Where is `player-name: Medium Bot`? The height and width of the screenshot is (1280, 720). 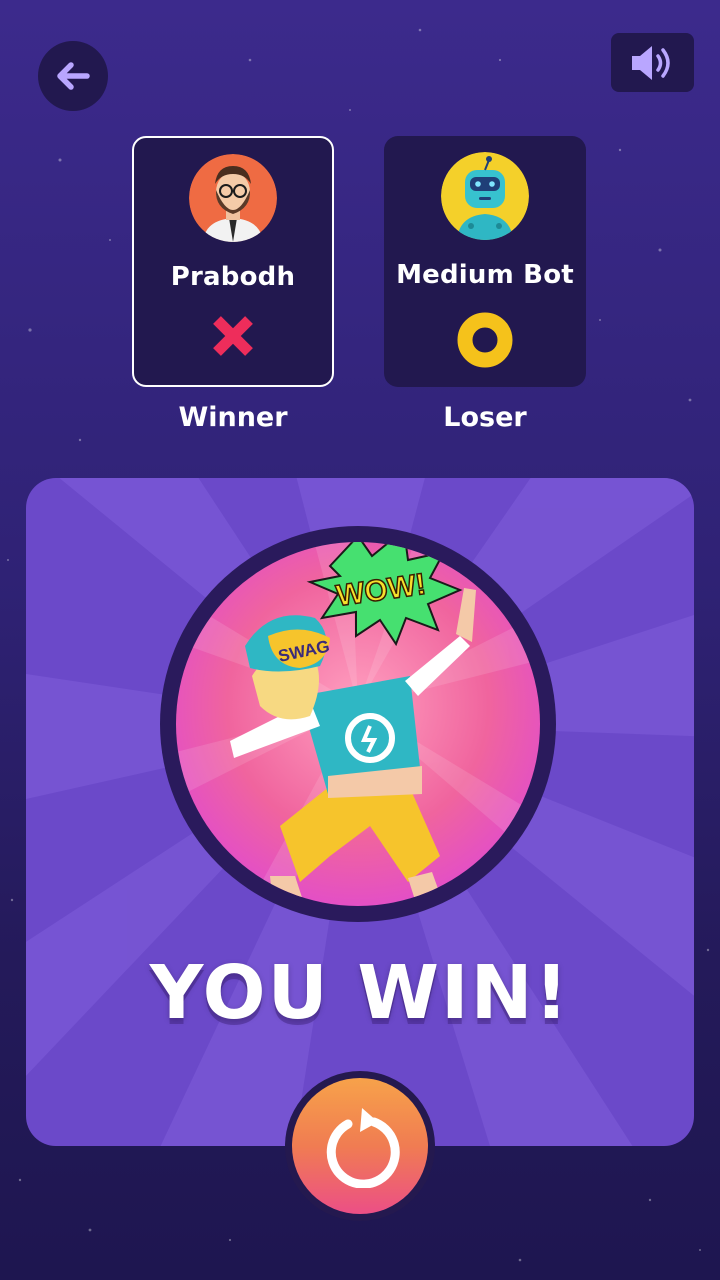
player-name: Medium Bot is located at coordinates (485, 275).